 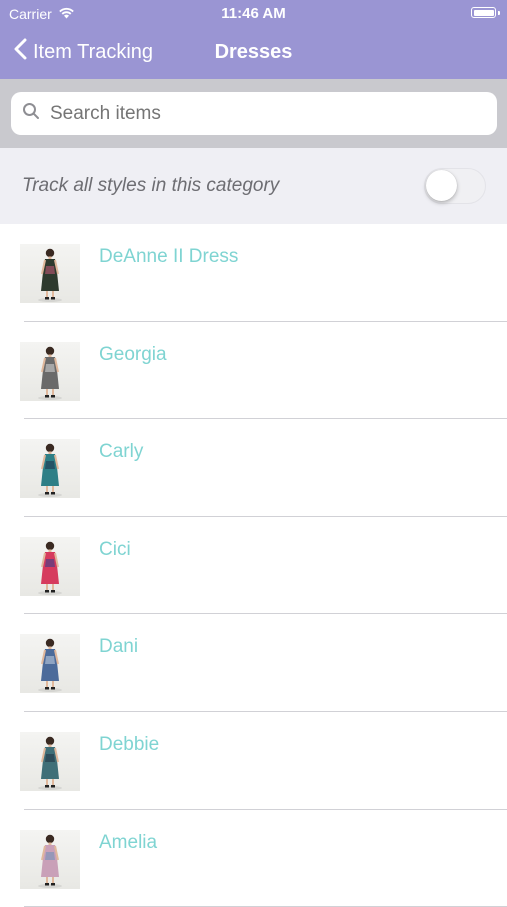 What do you see at coordinates (129, 744) in the screenshot?
I see `item-name: Debbie` at bounding box center [129, 744].